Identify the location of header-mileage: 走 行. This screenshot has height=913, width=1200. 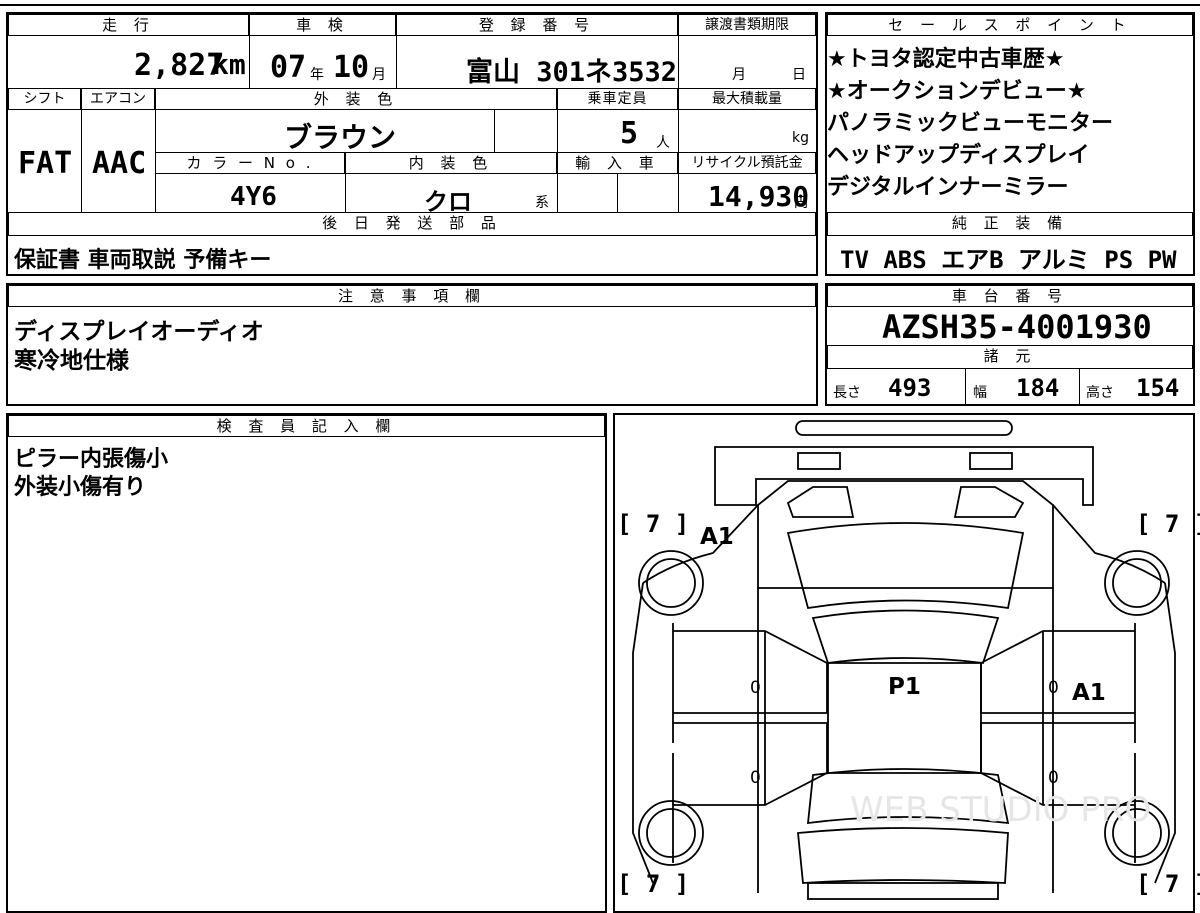
(128, 25).